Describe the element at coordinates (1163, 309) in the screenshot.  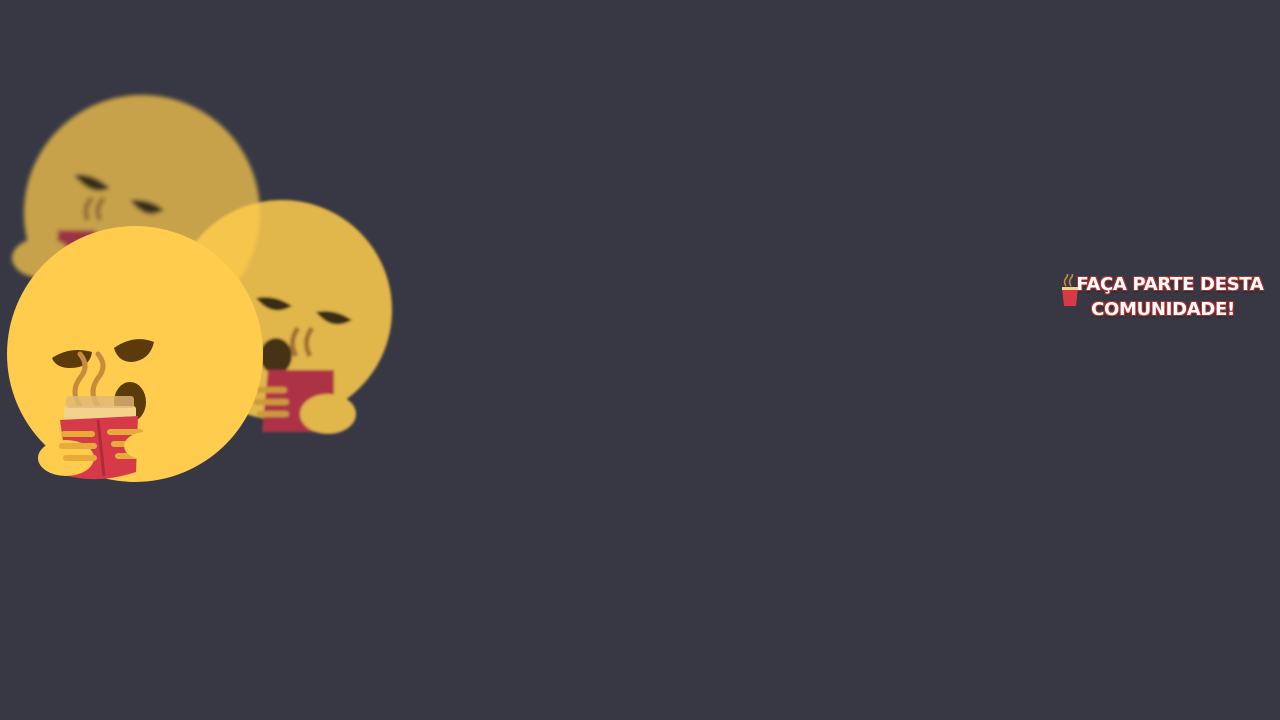
I see `cta-line-2: COMUNIDADE!` at that location.